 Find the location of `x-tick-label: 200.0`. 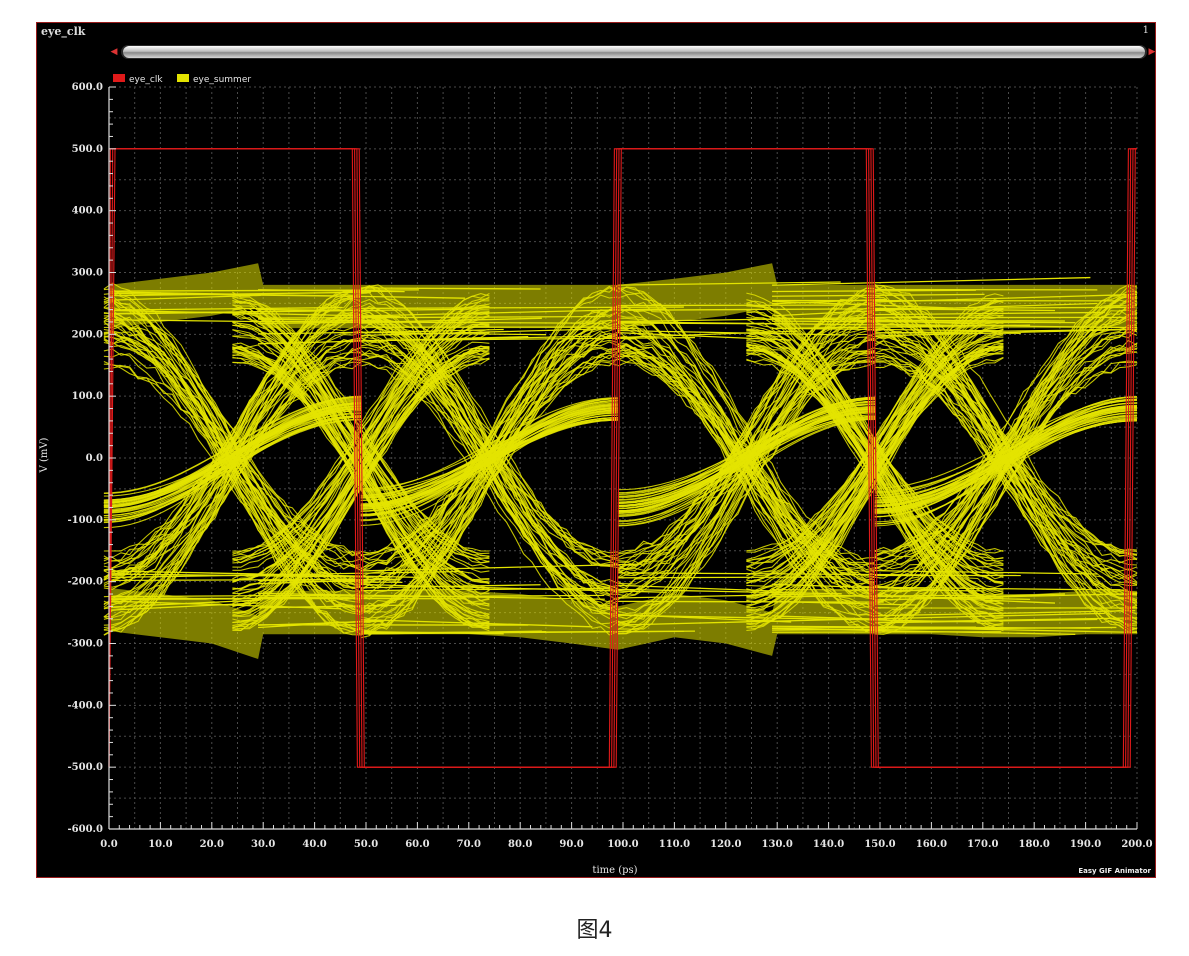

x-tick-label: 200.0 is located at coordinates (1136, 844).